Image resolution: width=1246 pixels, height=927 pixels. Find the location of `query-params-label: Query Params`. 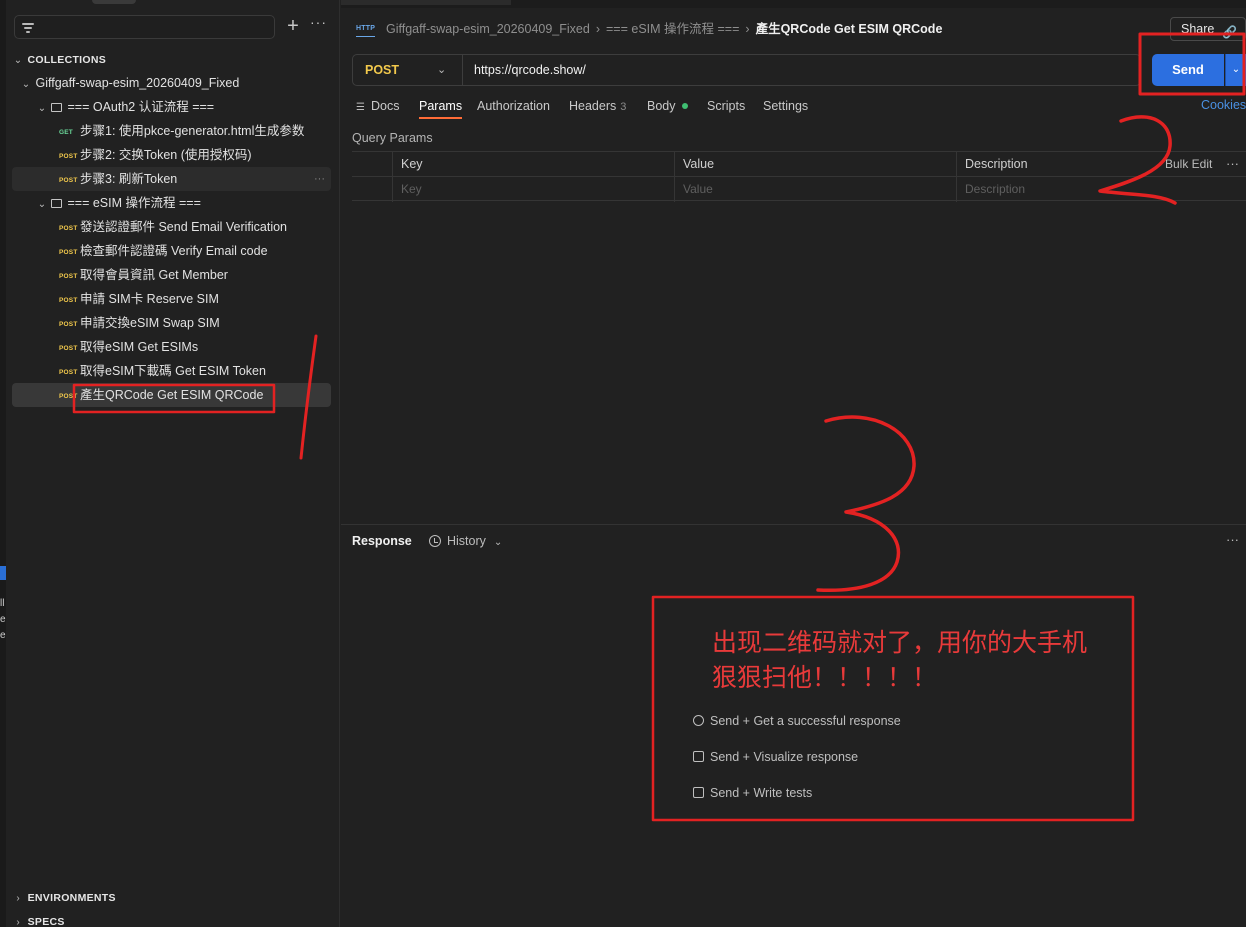

query-params-label: Query Params is located at coordinates (392, 138).